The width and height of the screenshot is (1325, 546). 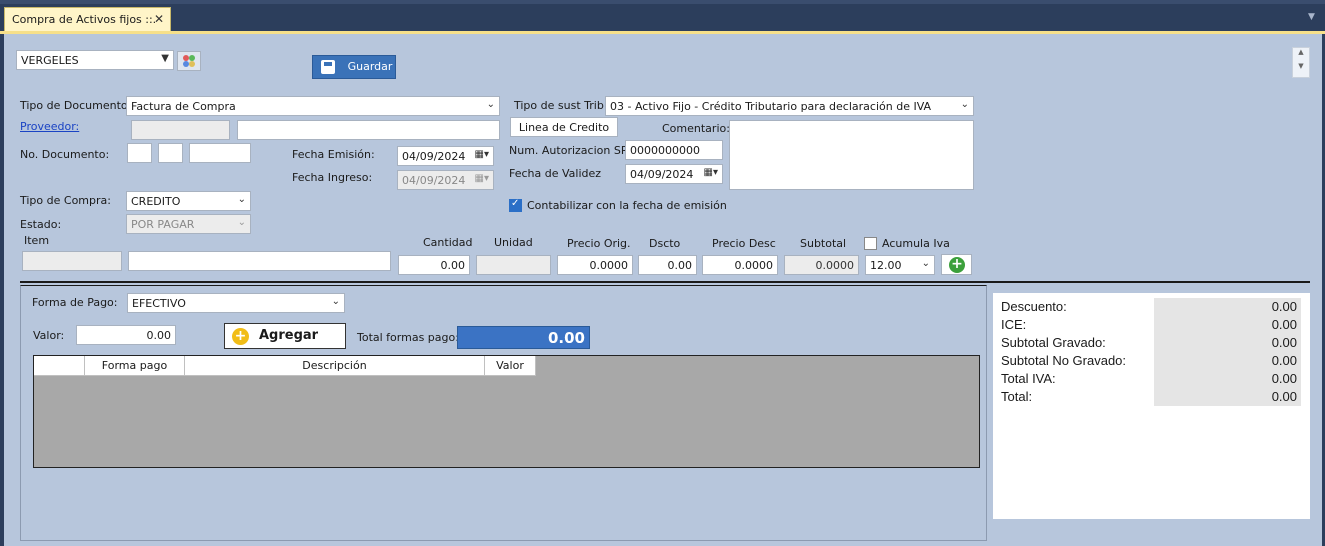 What do you see at coordinates (821, 265) in the screenshot?
I see `subtotal-field: 0.0000` at bounding box center [821, 265].